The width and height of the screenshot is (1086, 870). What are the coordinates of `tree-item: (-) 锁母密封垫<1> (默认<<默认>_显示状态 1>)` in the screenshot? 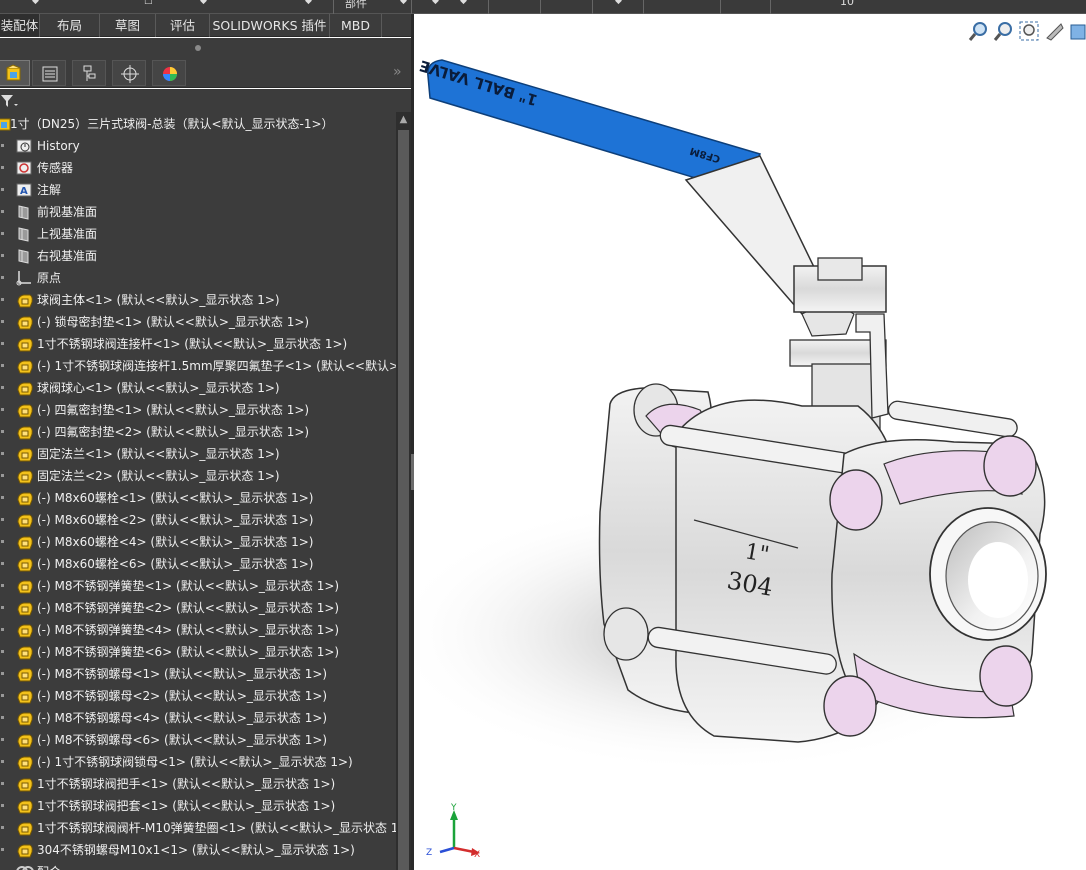 It's located at (198, 322).